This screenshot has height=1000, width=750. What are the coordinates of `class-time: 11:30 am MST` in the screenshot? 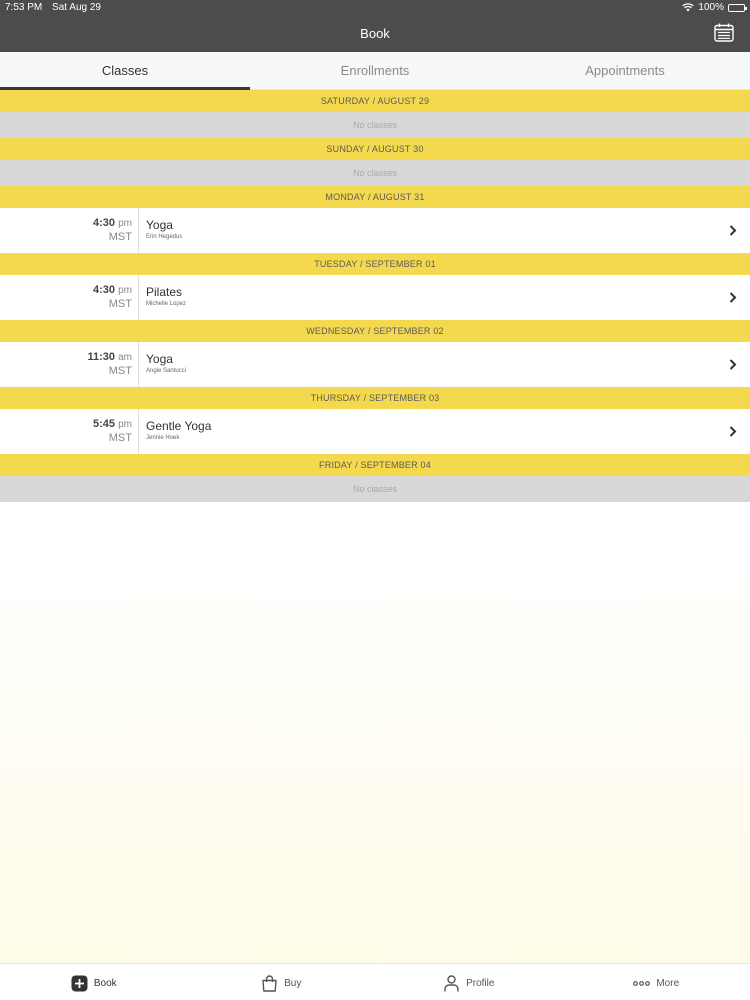 It's located at (69, 364).